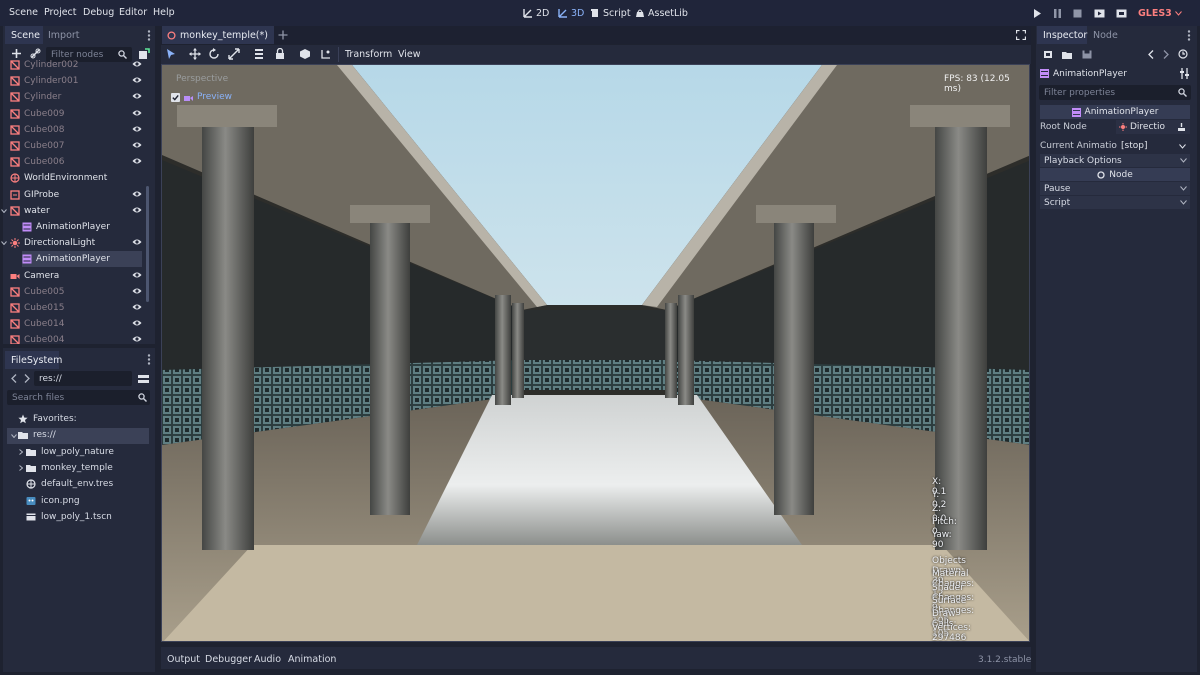  What do you see at coordinates (14, 378) in the screenshot?
I see `back-icon` at bounding box center [14, 378].